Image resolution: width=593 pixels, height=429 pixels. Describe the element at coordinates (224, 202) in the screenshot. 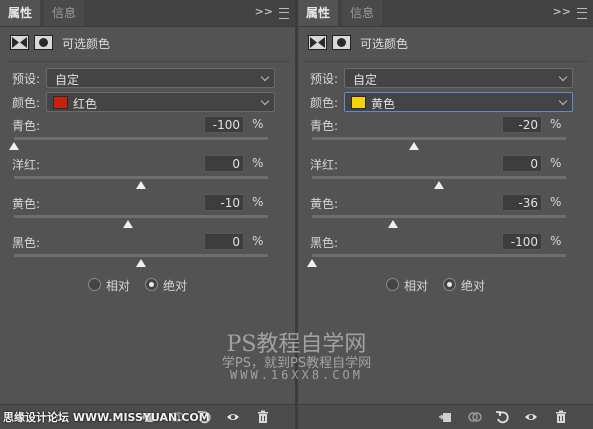

I see `yellow-input: -10` at that location.